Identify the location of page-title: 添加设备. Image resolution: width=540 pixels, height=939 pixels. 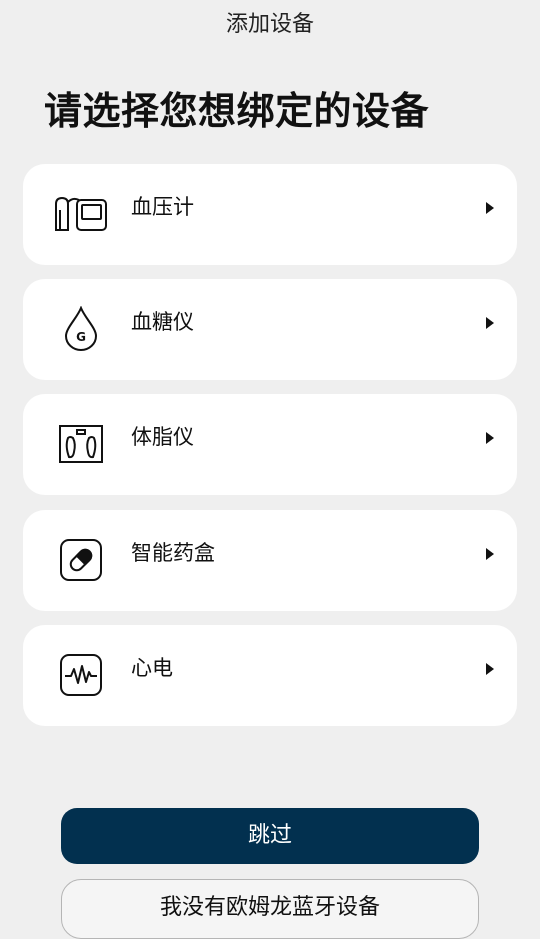
(269, 24).